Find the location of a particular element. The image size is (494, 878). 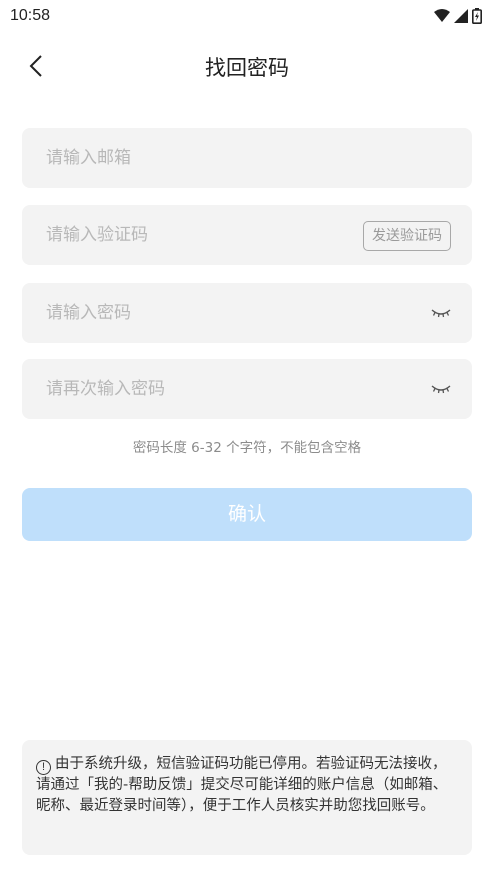

password-input is located at coordinates (247, 313).